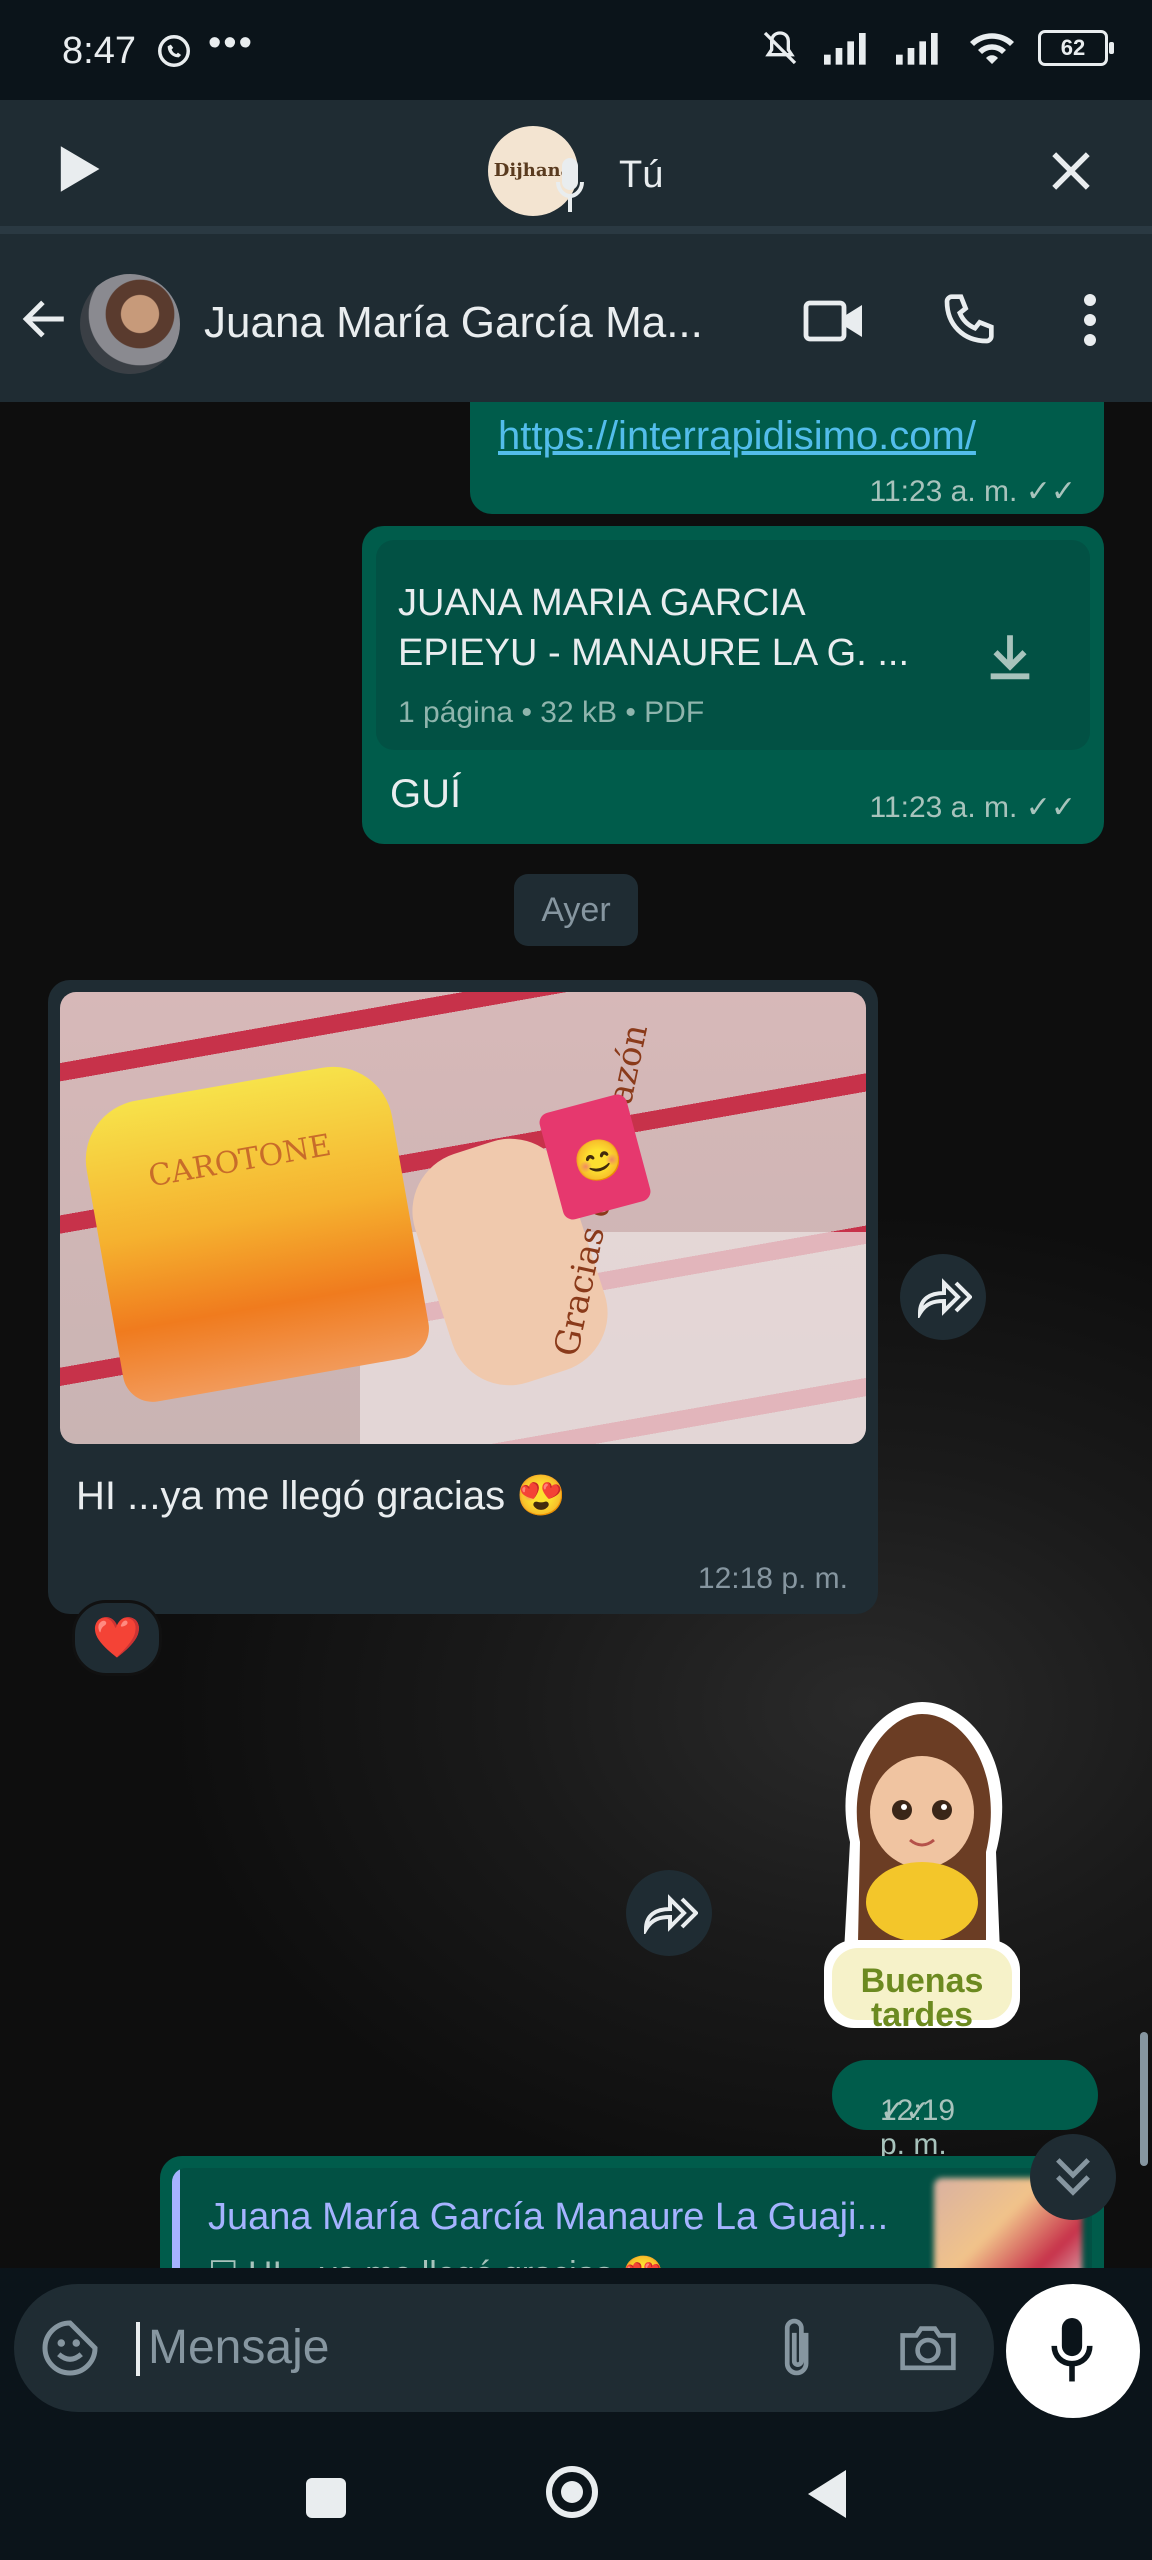 This screenshot has width=1152, height=2560. I want to click on text-cursor, so click(138, 2349).